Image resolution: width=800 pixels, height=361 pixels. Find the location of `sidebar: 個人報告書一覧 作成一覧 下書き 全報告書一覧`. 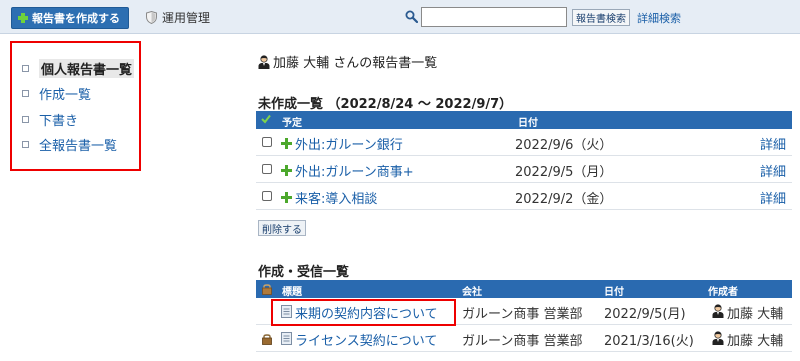

sidebar: 個人報告書一覧 作成一覧 下書き 全報告書一覧 is located at coordinates (75, 106).